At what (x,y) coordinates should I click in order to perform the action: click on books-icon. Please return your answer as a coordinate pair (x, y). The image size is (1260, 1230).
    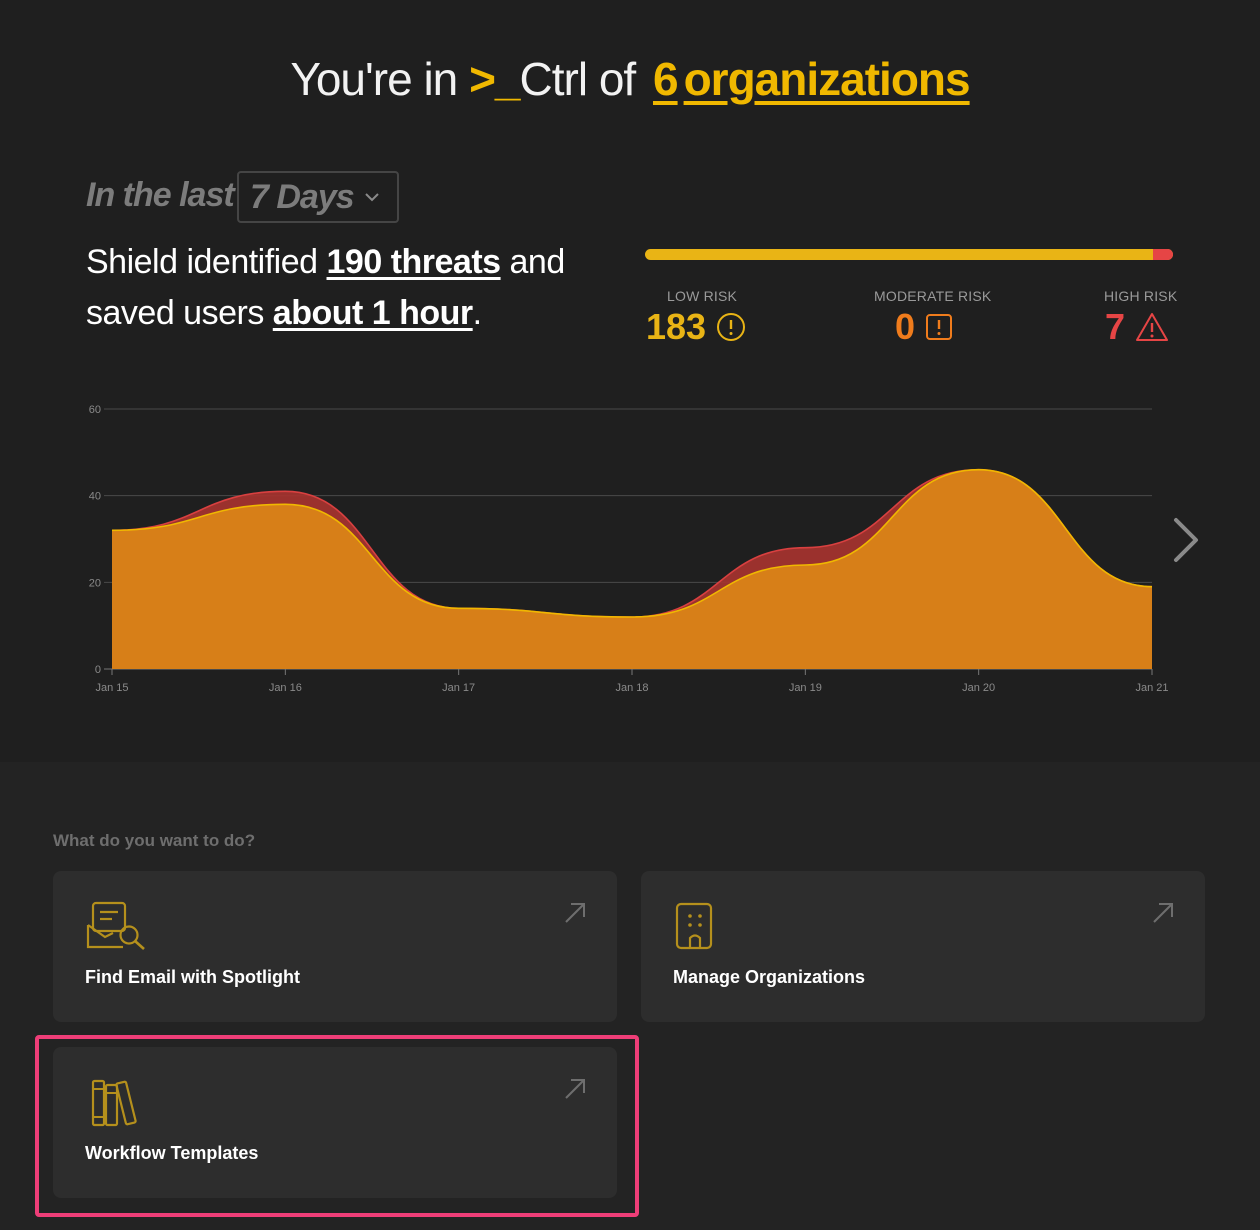
    Looking at the image, I should click on (114, 1103).